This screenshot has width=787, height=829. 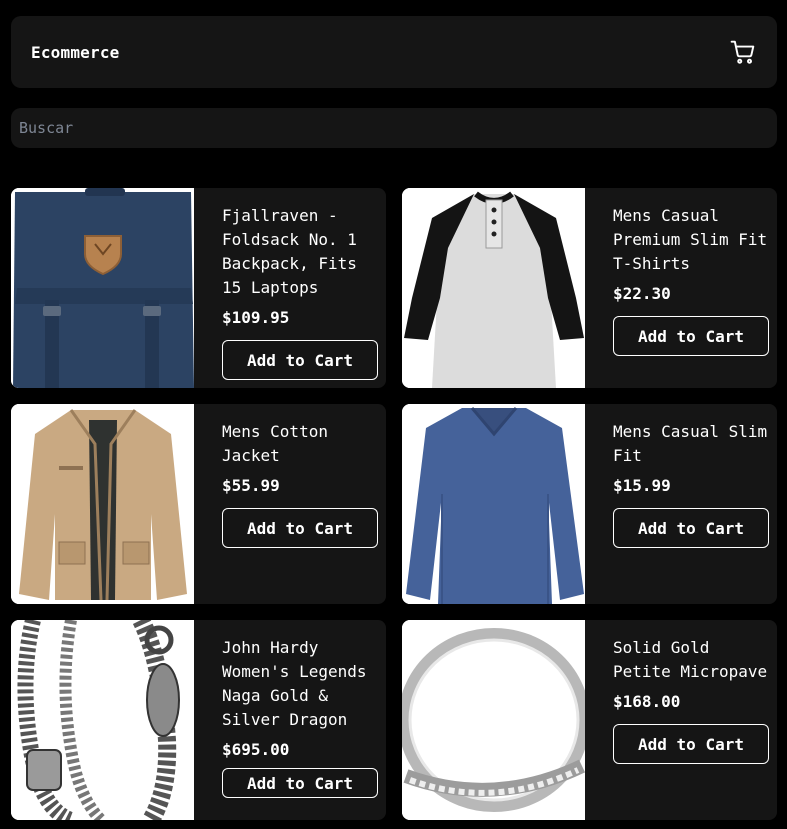 I want to click on product-price: $55.99, so click(x=251, y=485).